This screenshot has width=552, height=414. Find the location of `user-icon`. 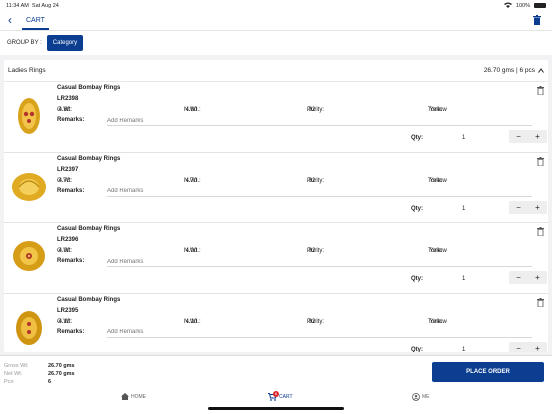

user-icon is located at coordinates (416, 397).